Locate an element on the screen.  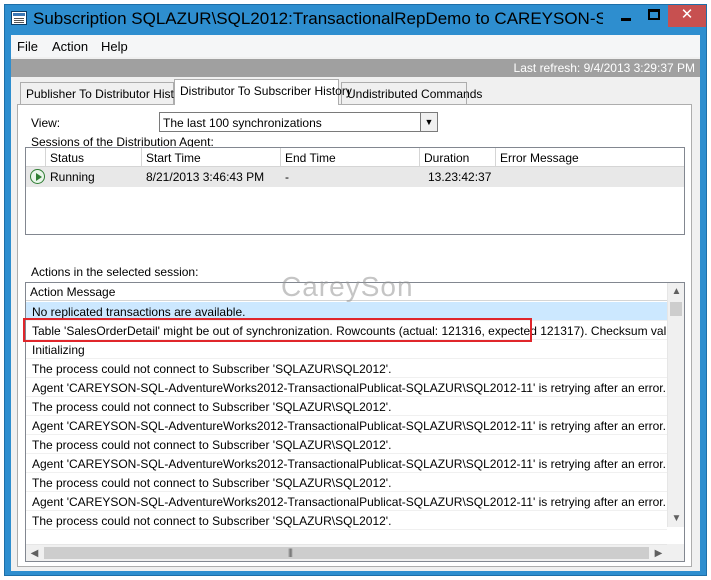
menu-bar: File Action Help is located at coordinates (355, 46).